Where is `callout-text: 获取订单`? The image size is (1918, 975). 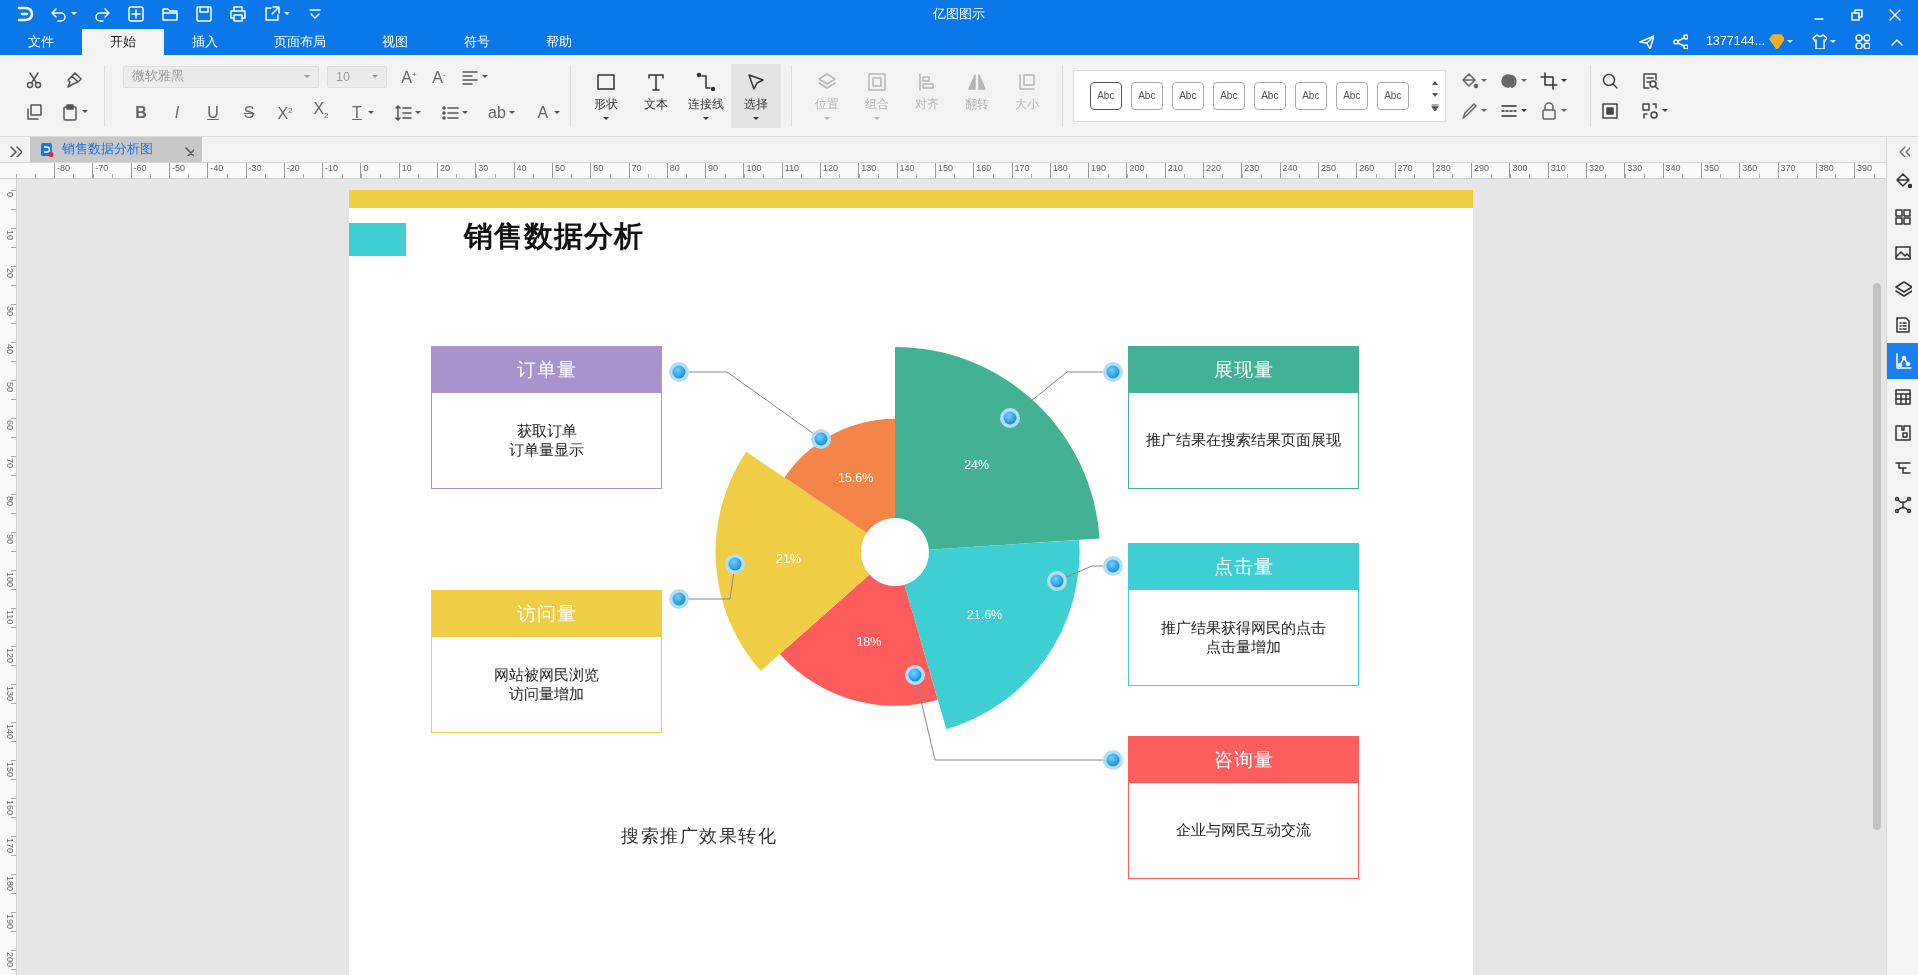
callout-text: 获取订单 is located at coordinates (546, 431).